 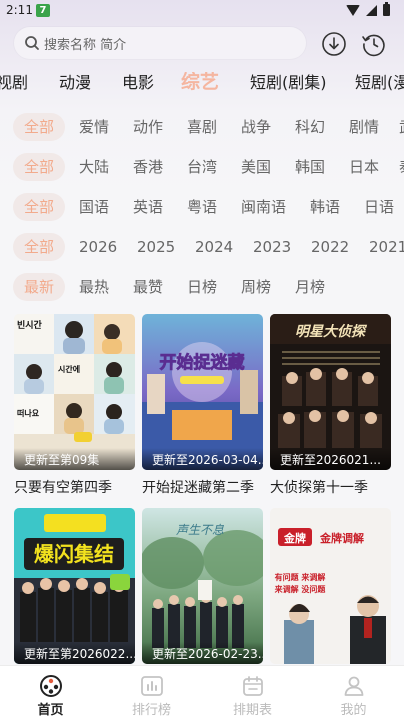 What do you see at coordinates (32, 43) in the screenshot?
I see `search-icon` at bounding box center [32, 43].